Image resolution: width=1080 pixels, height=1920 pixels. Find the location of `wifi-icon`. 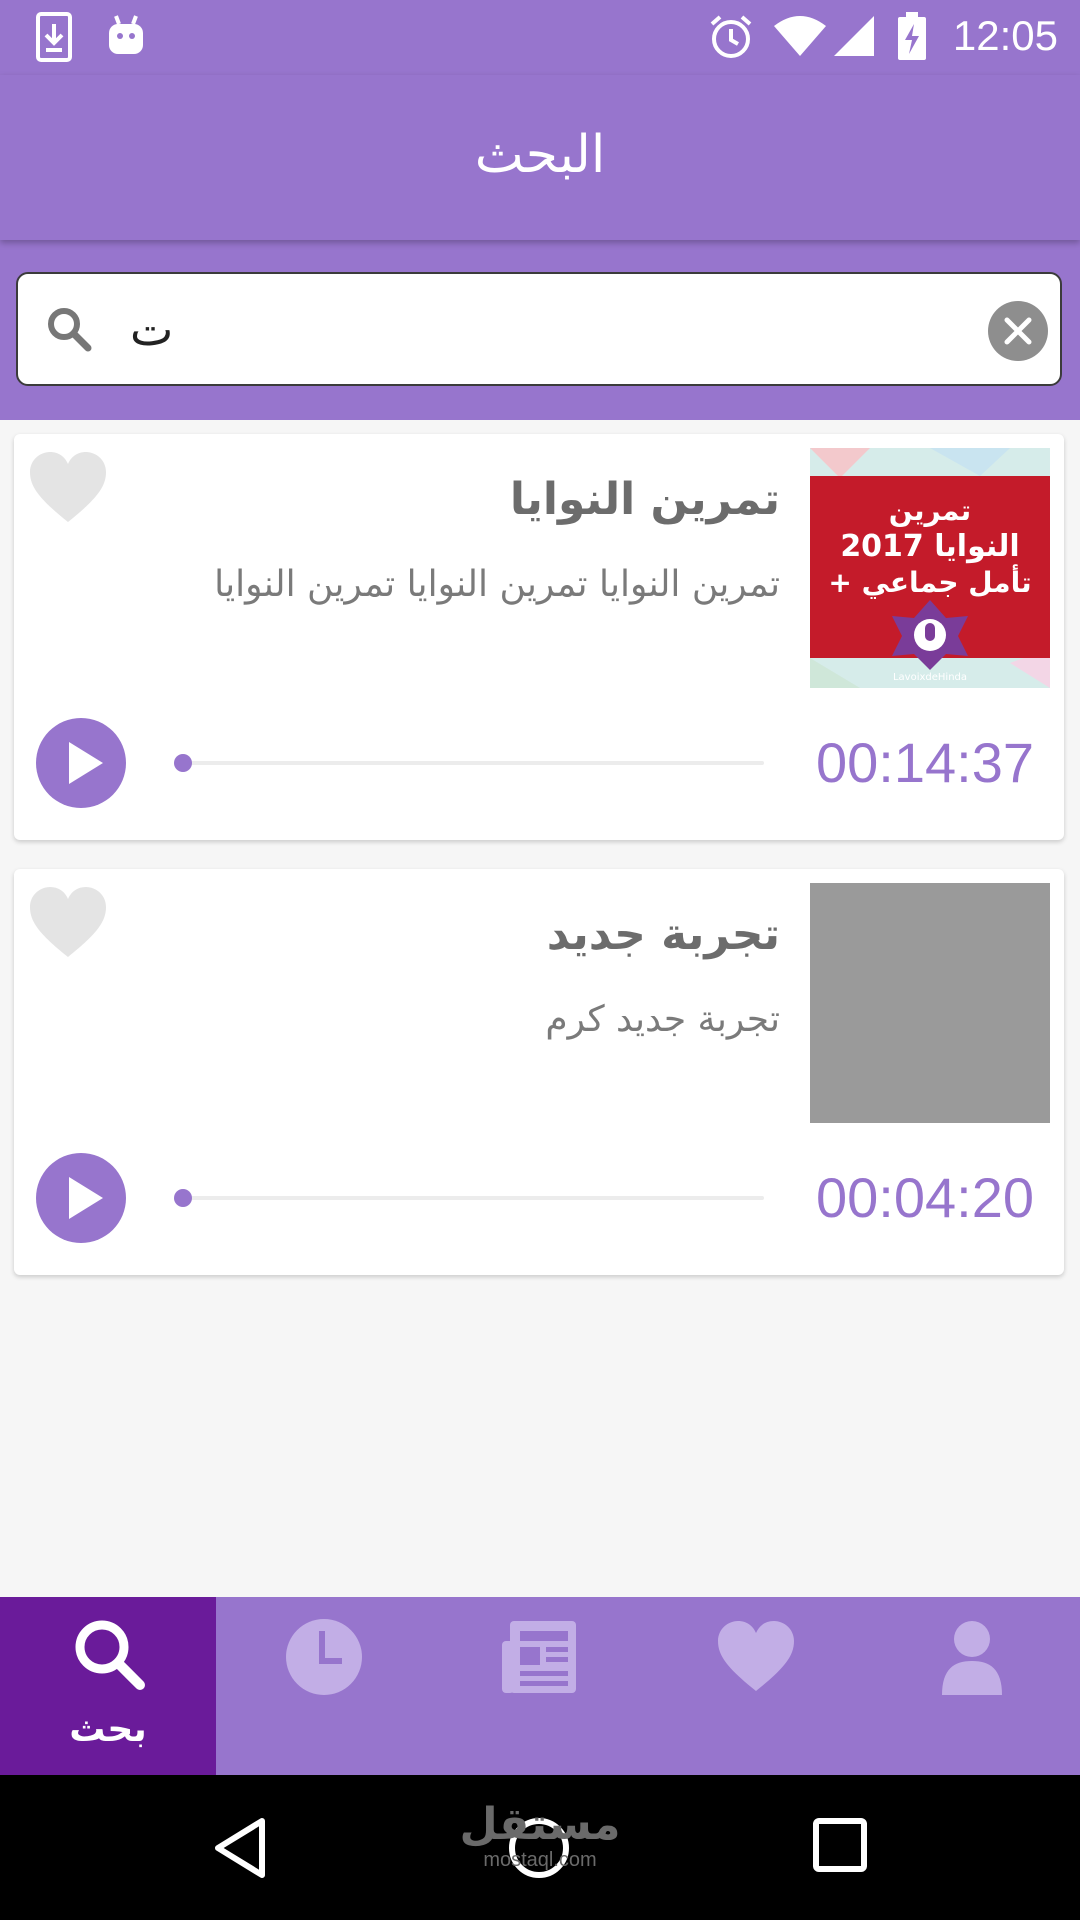

wifi-icon is located at coordinates (800, 36).